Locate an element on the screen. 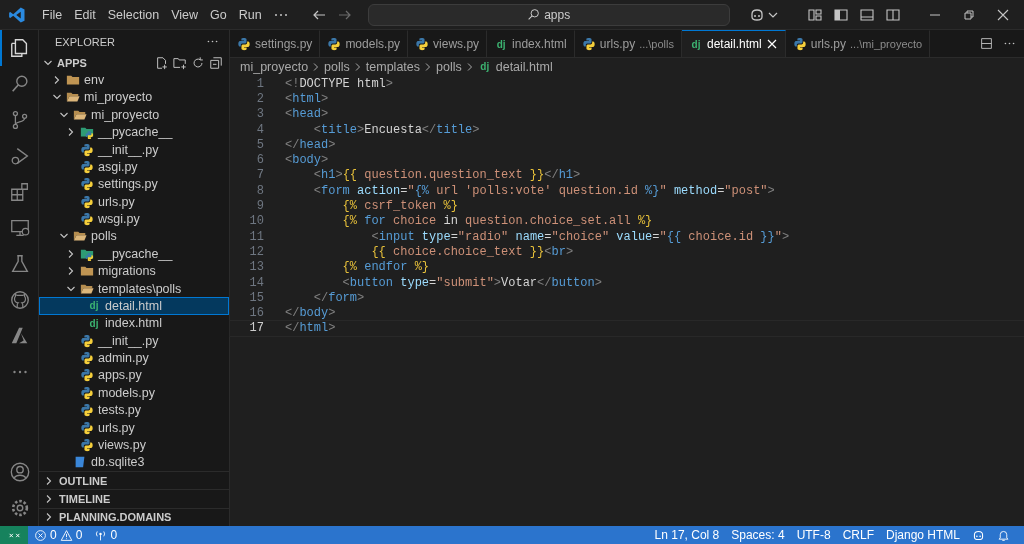 The height and width of the screenshot is (544, 1024). menu-item: View is located at coordinates (184, 14).